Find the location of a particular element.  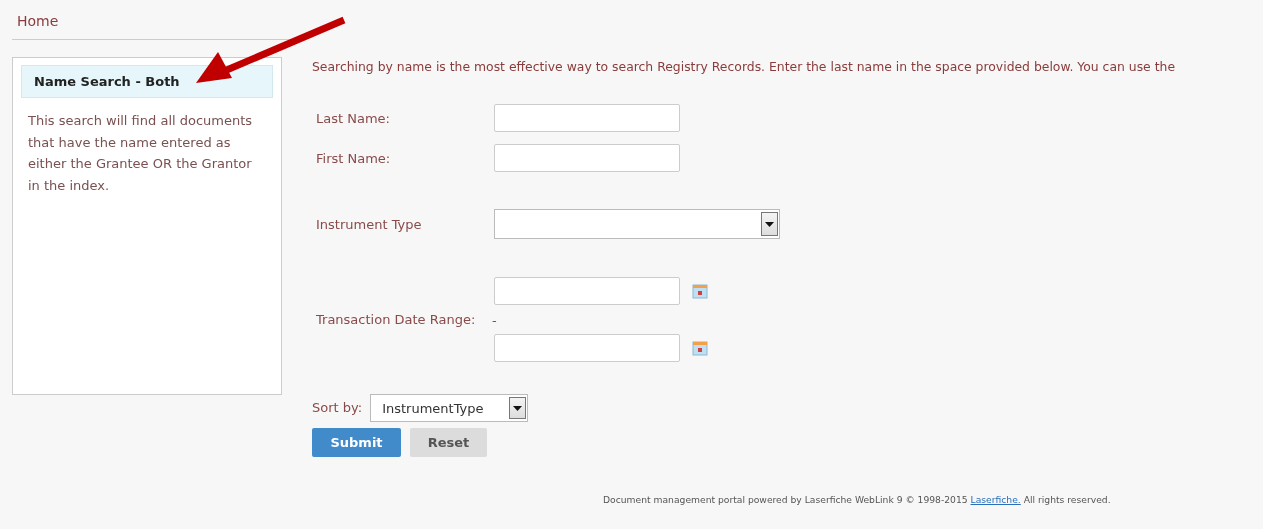

field-label: Transaction Date Range: is located at coordinates (396, 319).